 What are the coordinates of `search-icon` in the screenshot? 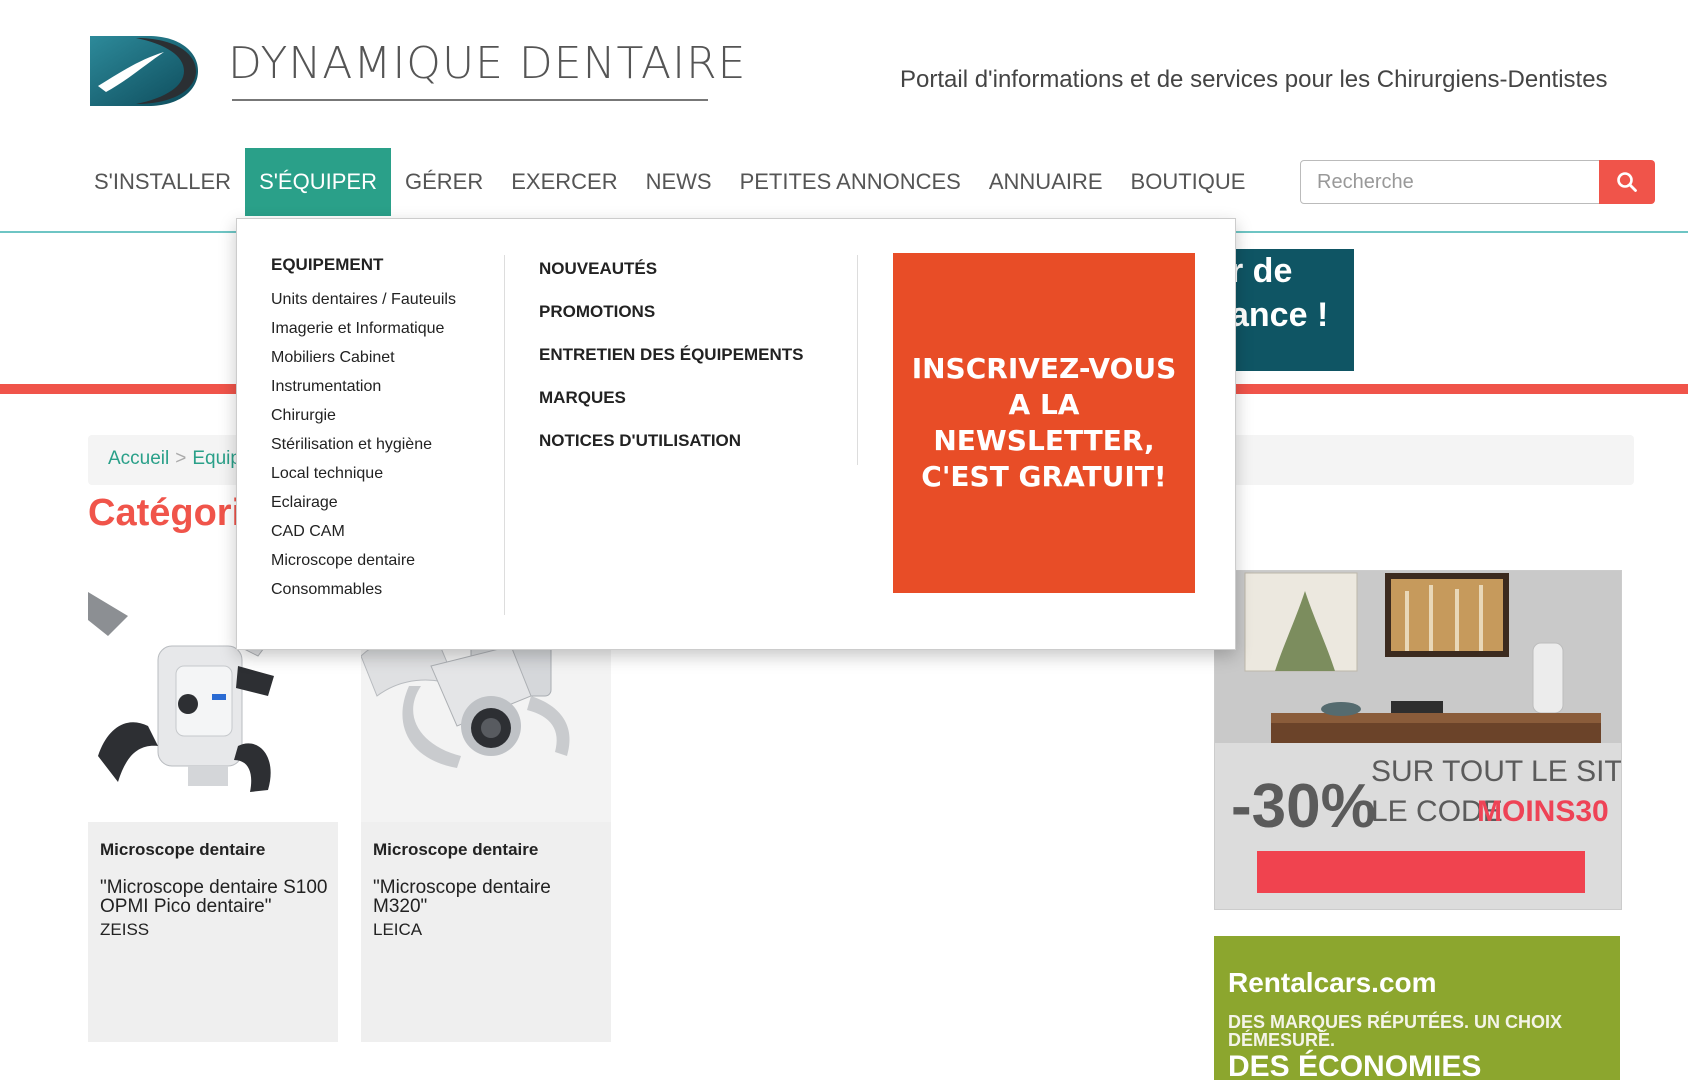 It's located at (1627, 182).